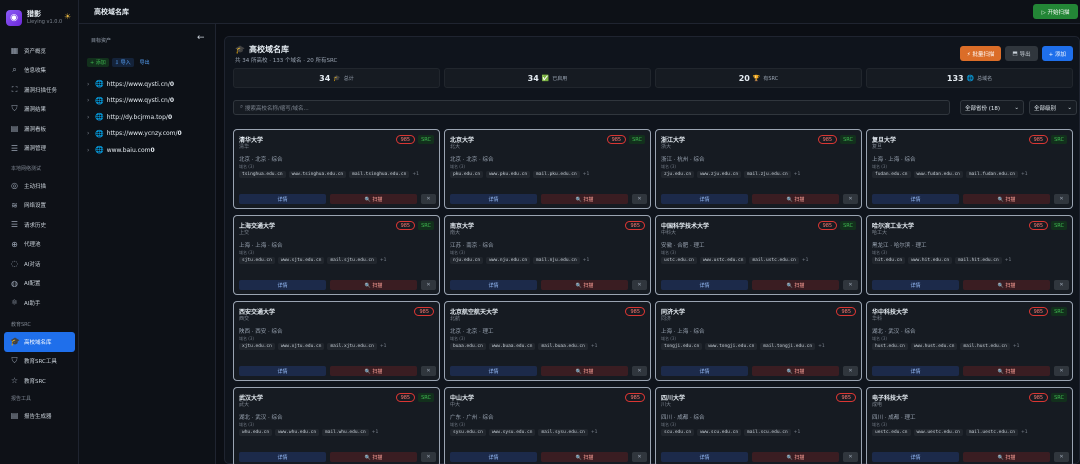 The width and height of the screenshot is (1080, 464). I want to click on nav-item-main-4: ▤ 漏洞看板, so click(39, 129).